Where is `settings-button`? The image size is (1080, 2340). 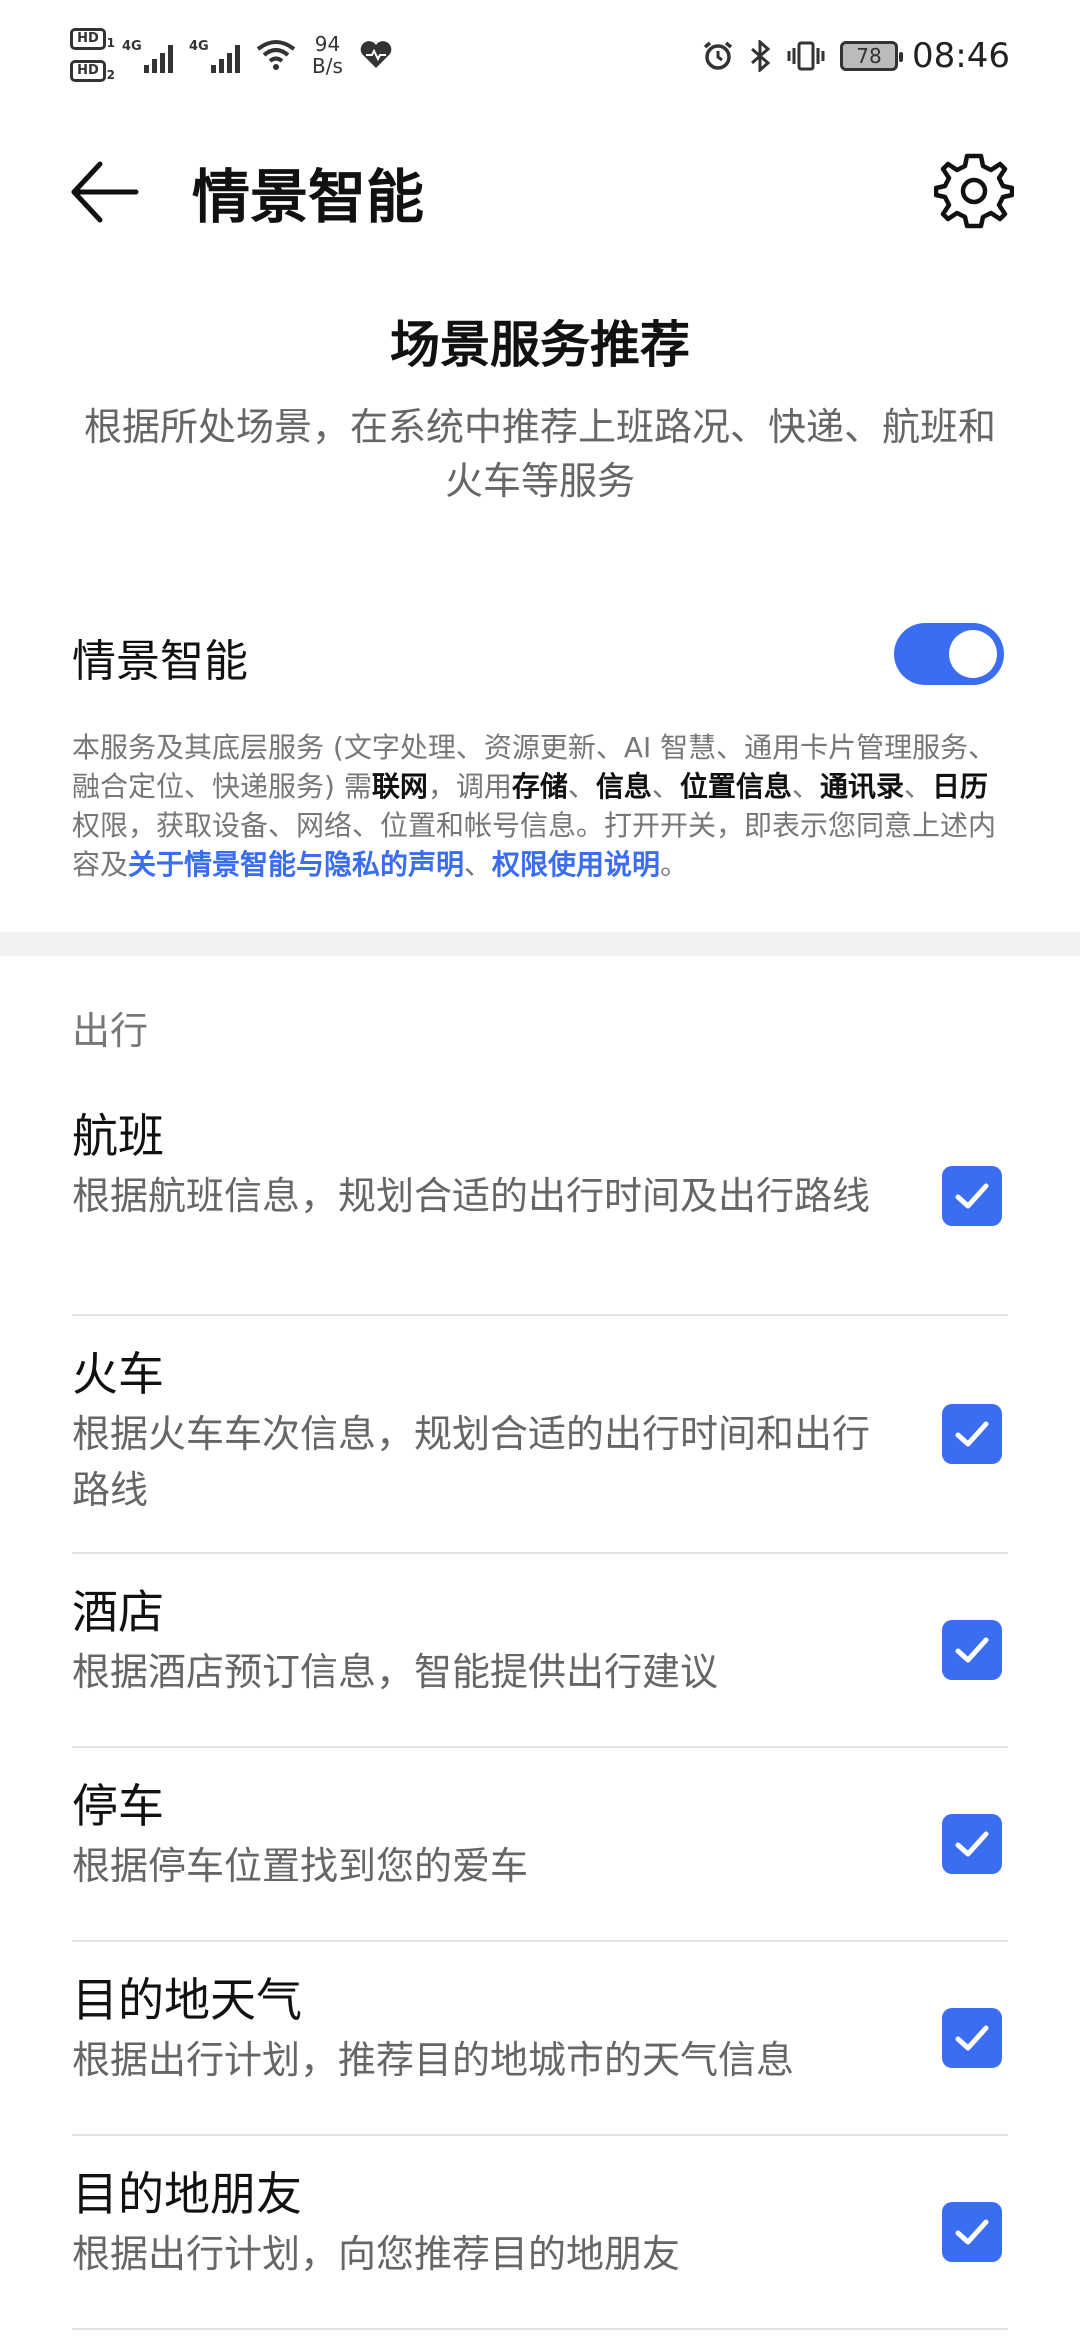
settings-button is located at coordinates (974, 190).